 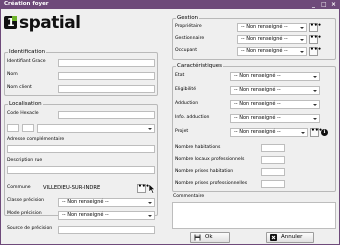 I want to click on localisation-legend: Localisation, so click(x=25, y=104).